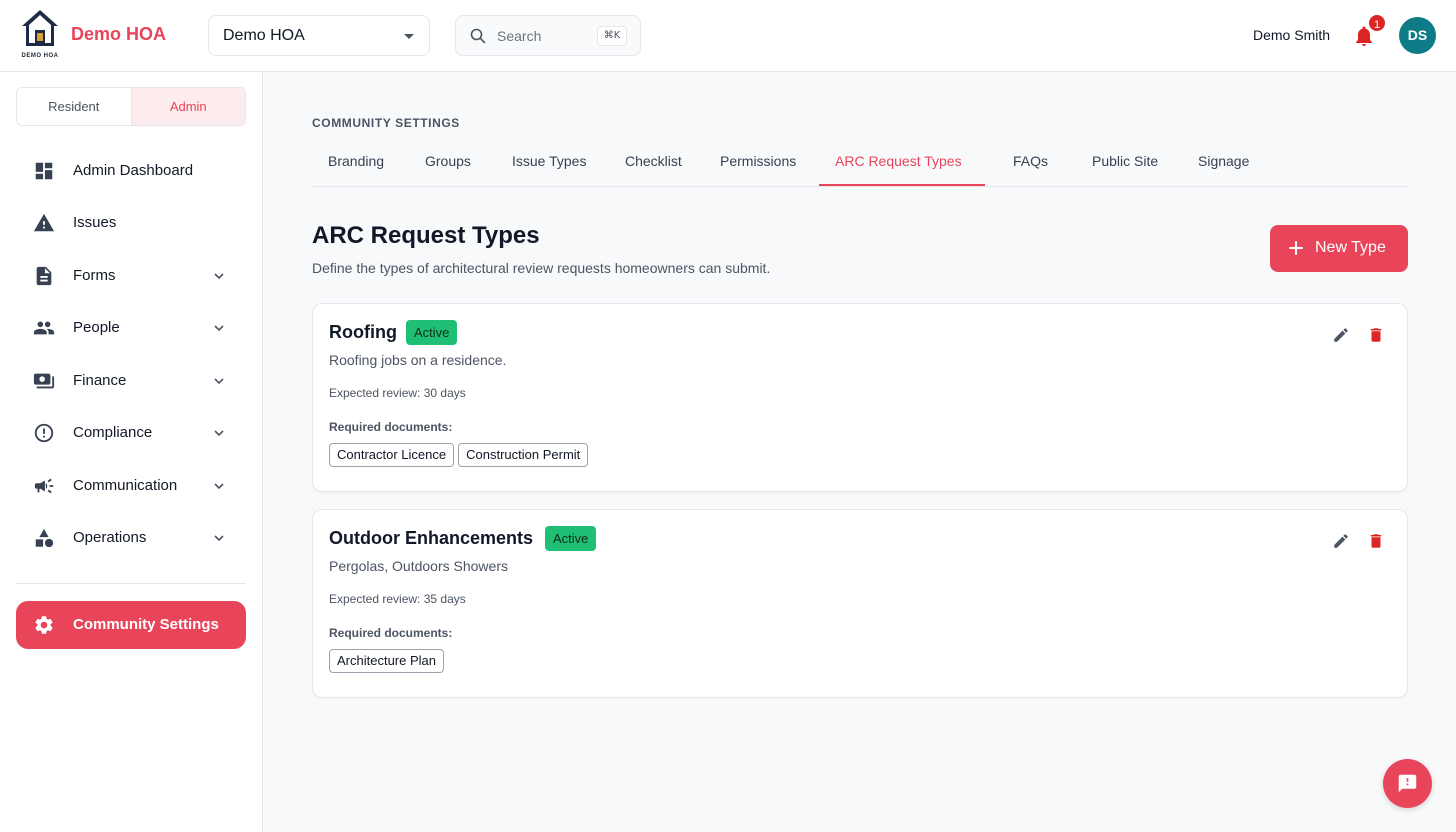  Describe the element at coordinates (96, 327) in the screenshot. I see `sidebar-item-label: People` at that location.